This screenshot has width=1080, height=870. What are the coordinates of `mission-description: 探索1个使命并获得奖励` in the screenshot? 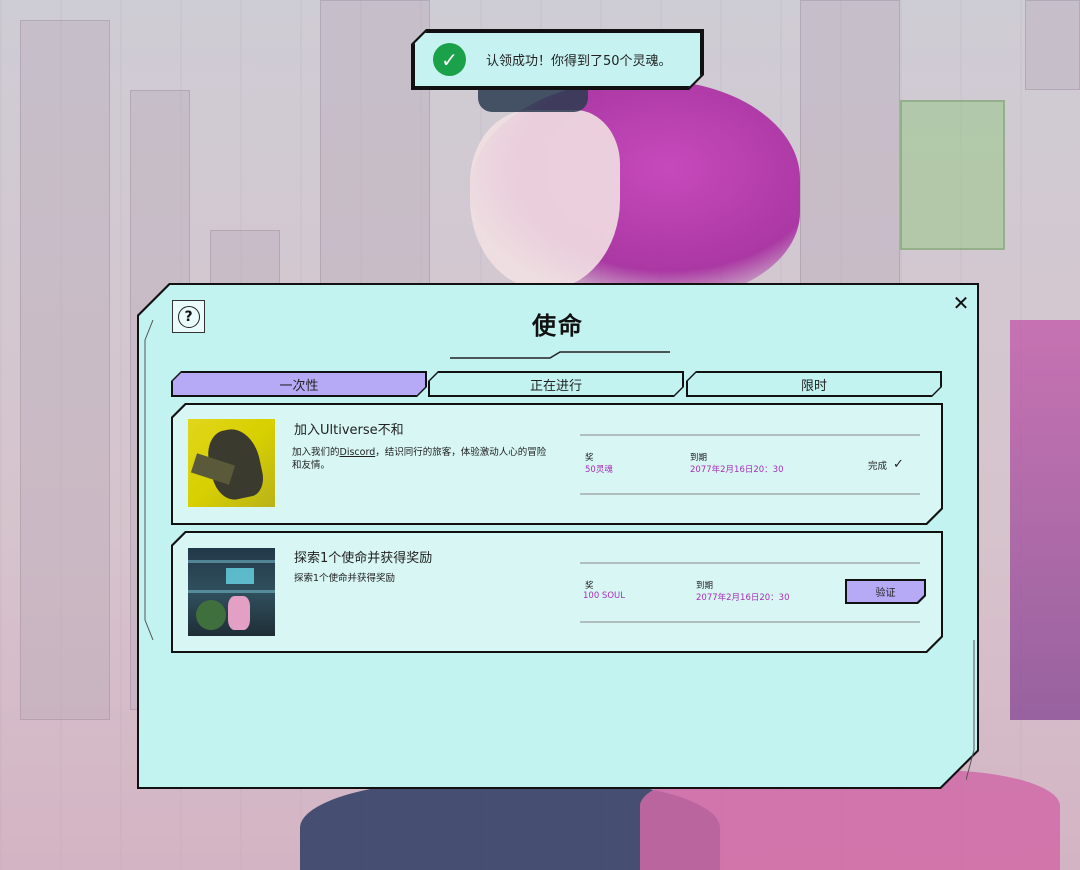 It's located at (345, 578).